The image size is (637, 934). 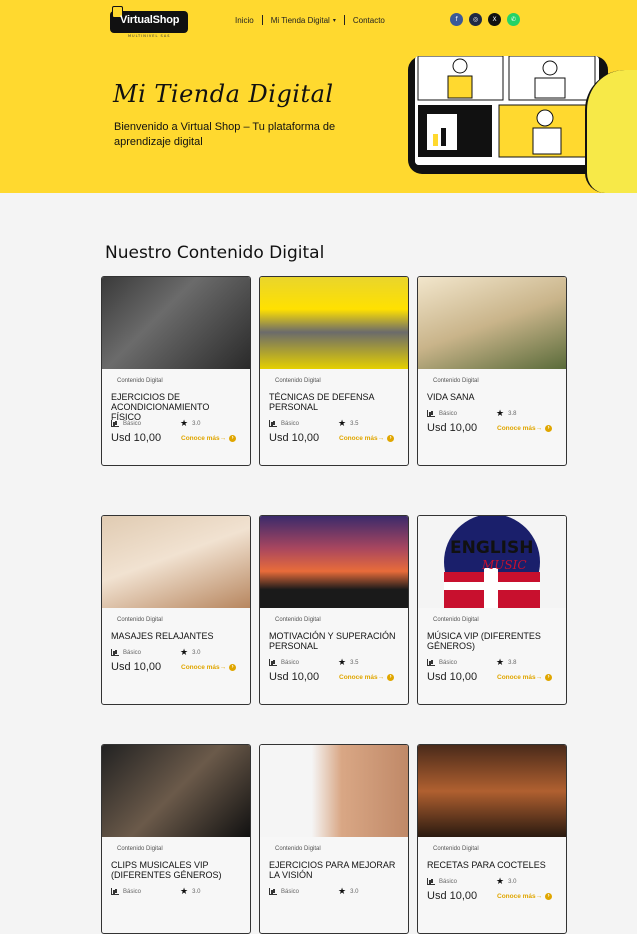 What do you see at coordinates (190, 891) in the screenshot?
I see `card-rating: ★ 3.0` at bounding box center [190, 891].